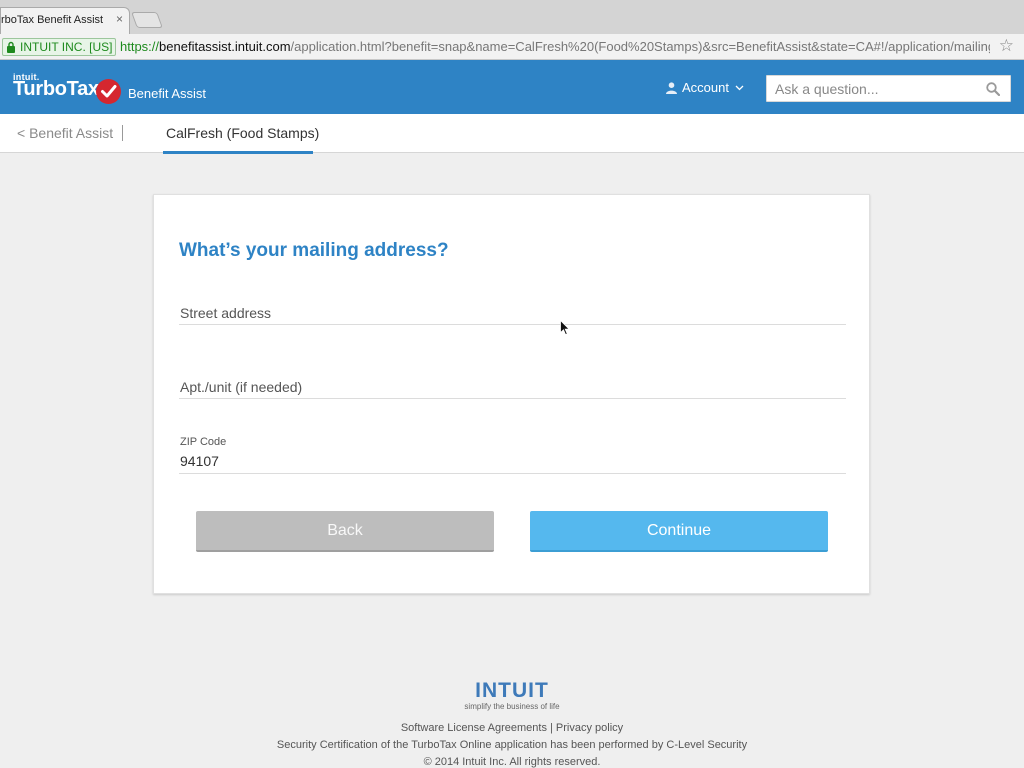  I want to click on intuit-footer-logo: INTUIT simplify the business of life, so click(512, 695).